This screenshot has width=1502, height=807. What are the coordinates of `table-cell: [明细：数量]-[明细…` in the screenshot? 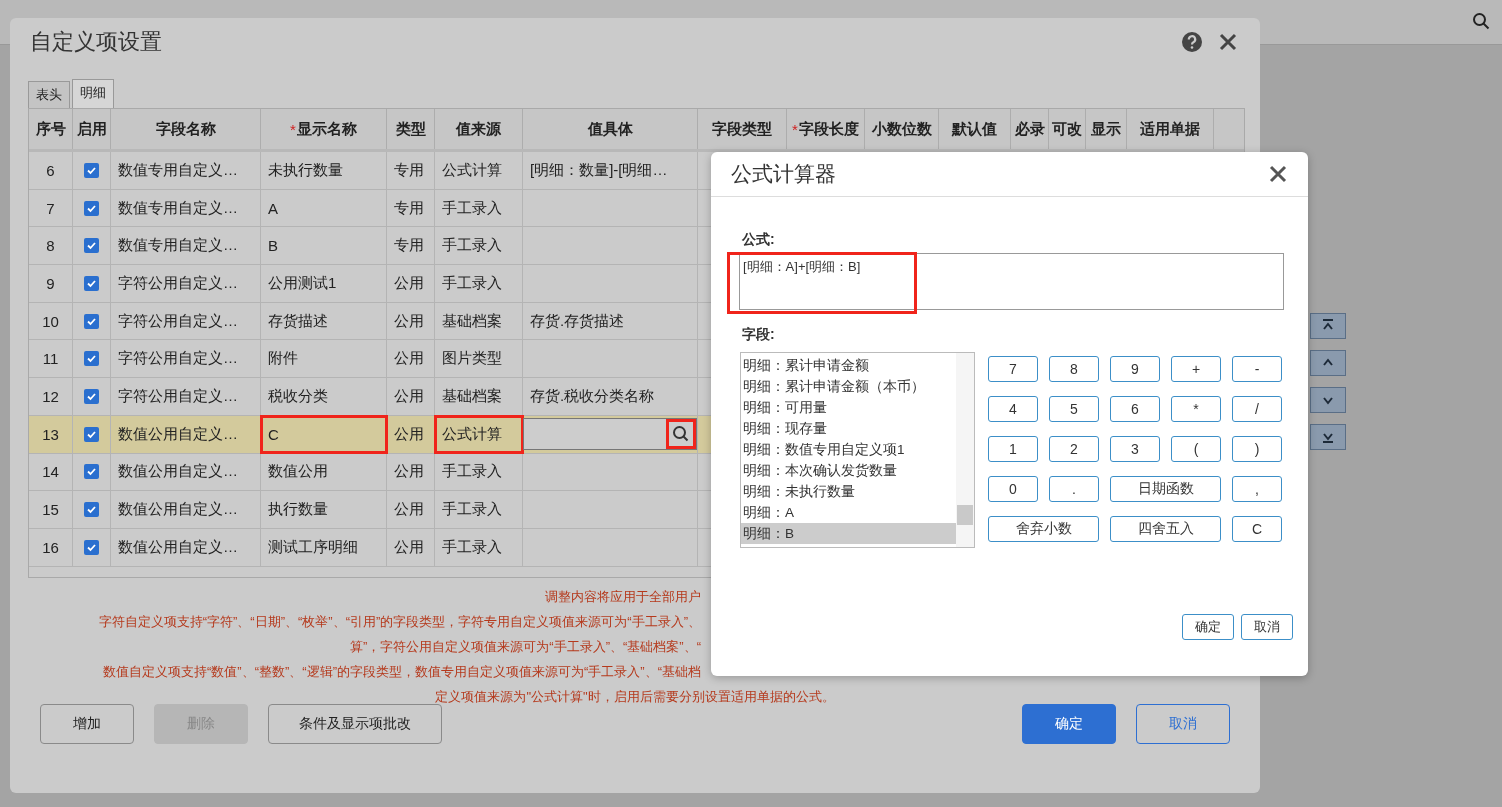 It's located at (610, 170).